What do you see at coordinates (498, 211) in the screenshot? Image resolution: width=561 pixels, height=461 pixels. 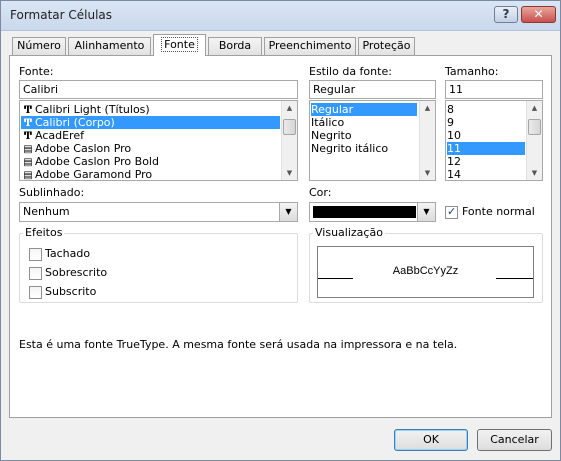 I see `normal-font-label: Fonte normal` at bounding box center [498, 211].